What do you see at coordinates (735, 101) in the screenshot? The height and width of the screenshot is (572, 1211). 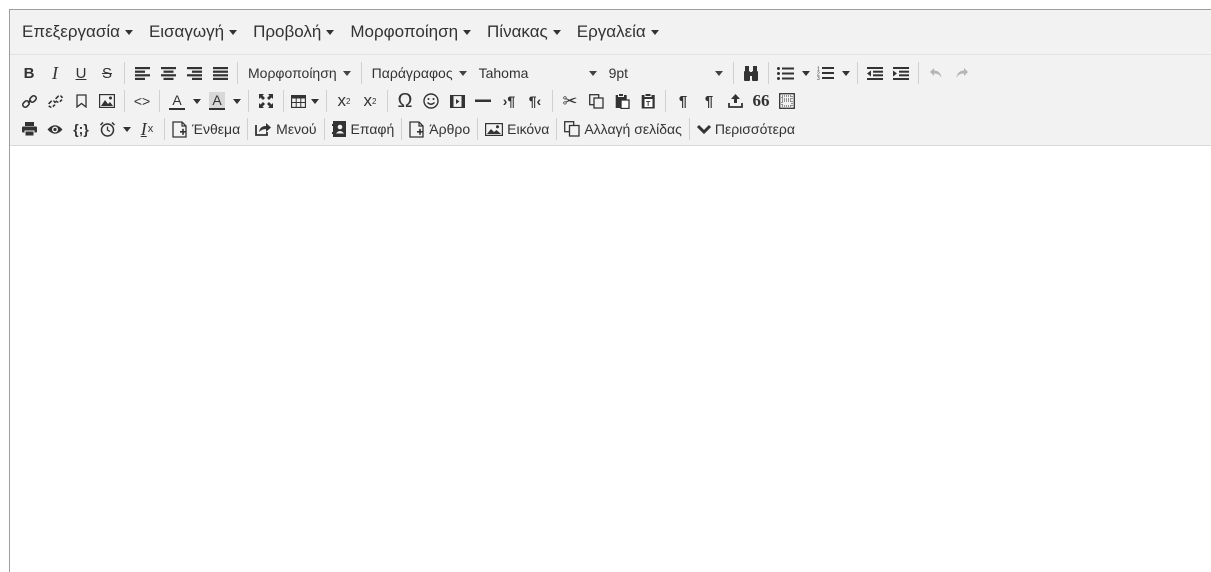 I see `upload-button` at bounding box center [735, 101].